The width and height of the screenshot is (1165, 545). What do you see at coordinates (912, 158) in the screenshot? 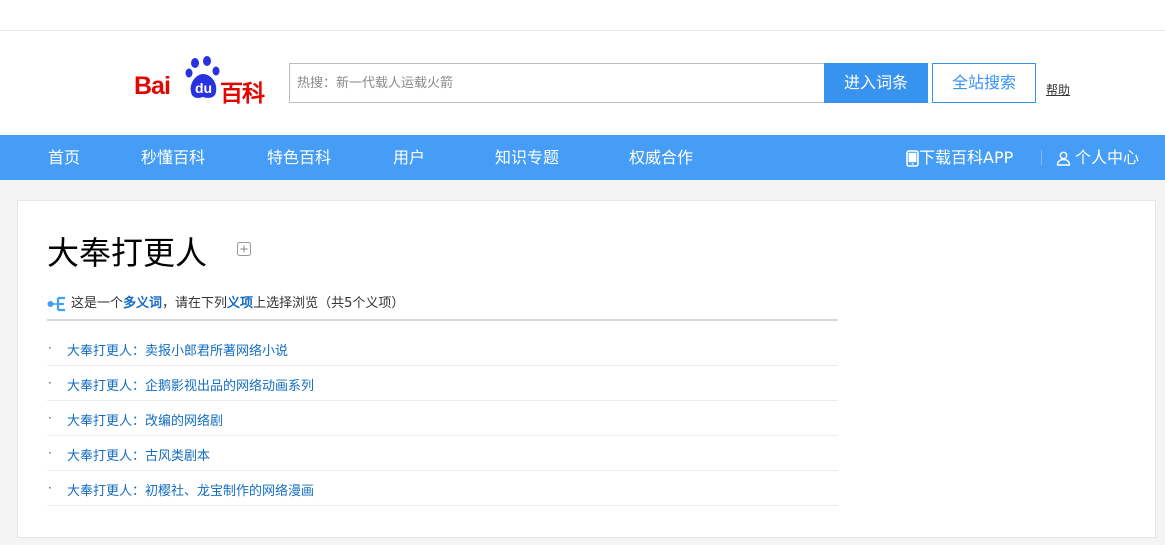
I see `phone-icon` at bounding box center [912, 158].